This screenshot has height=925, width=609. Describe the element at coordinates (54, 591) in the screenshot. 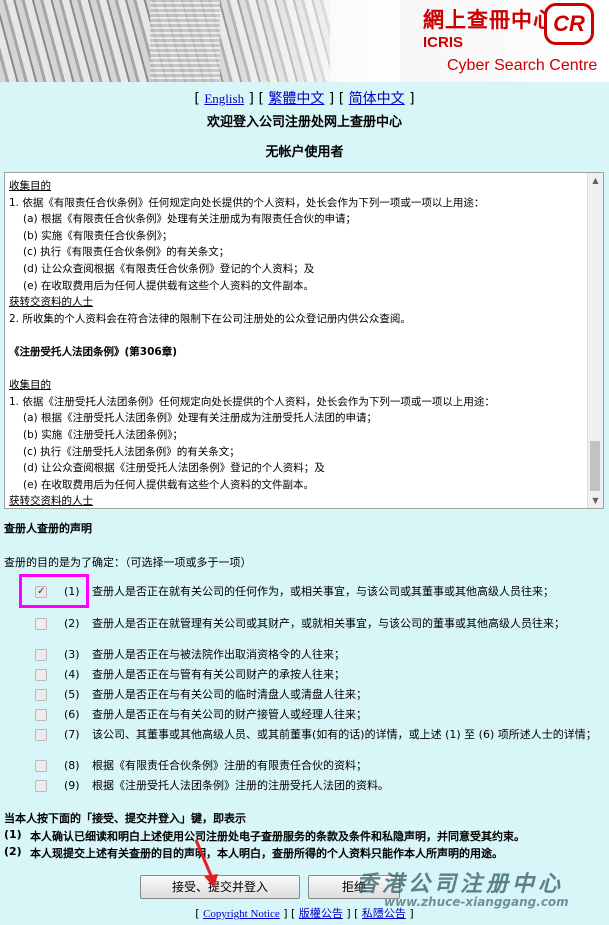

I see `highlight-box` at that location.